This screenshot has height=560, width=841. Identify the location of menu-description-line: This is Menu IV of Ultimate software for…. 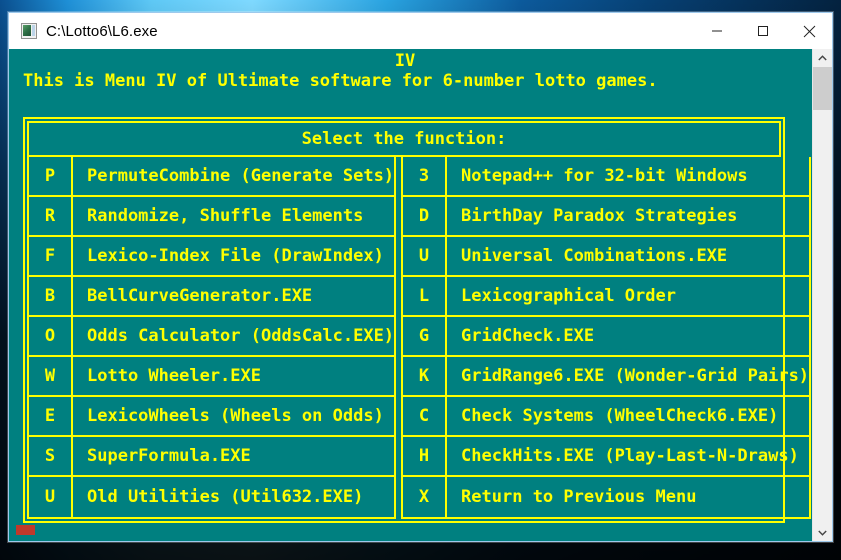
(340, 81).